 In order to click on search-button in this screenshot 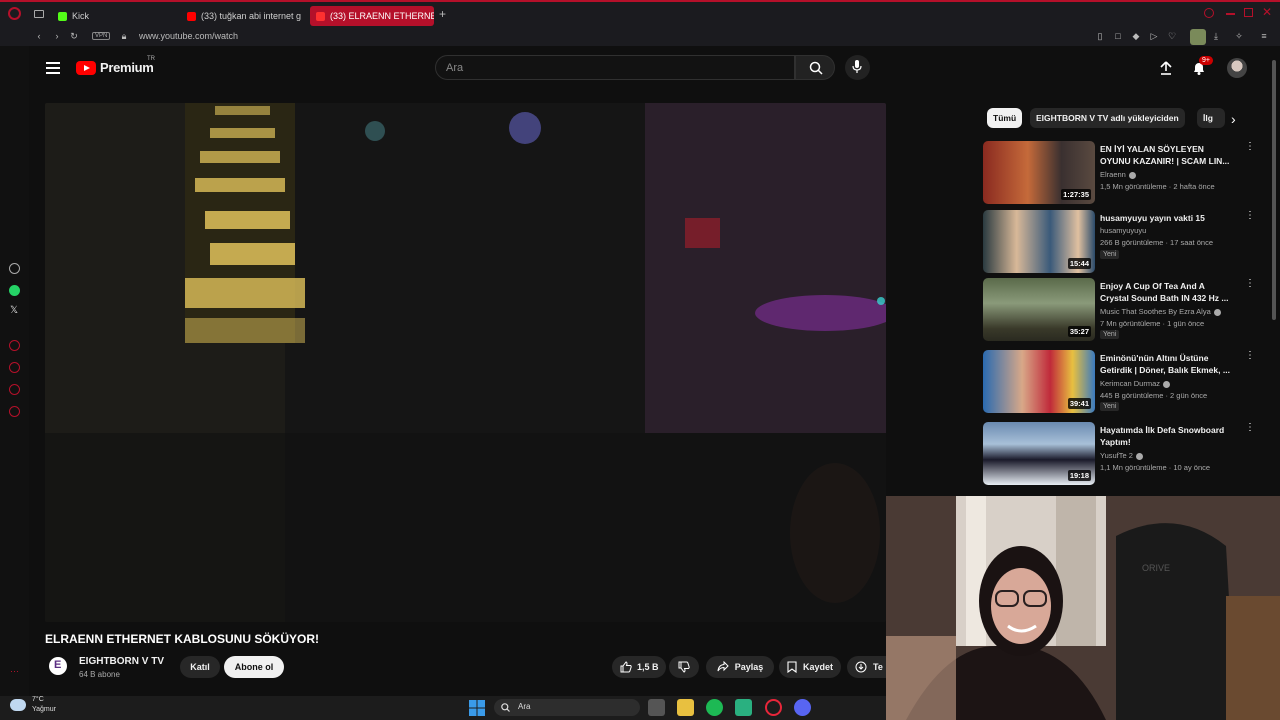, I will do `click(815, 67)`.